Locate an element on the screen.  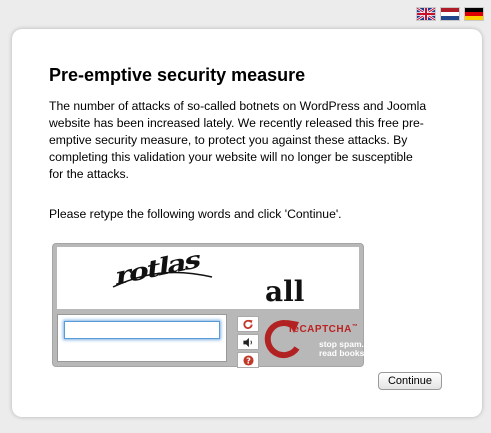
brand-prefix: re is located at coordinates (294, 329).